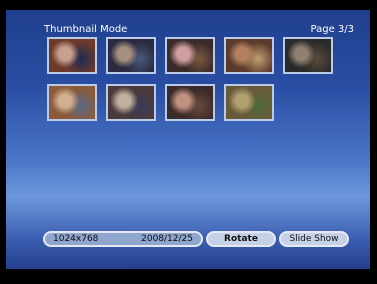  What do you see at coordinates (123, 239) in the screenshot?
I see `photo-info-bar: 1024x768 2008/12/25` at bounding box center [123, 239].